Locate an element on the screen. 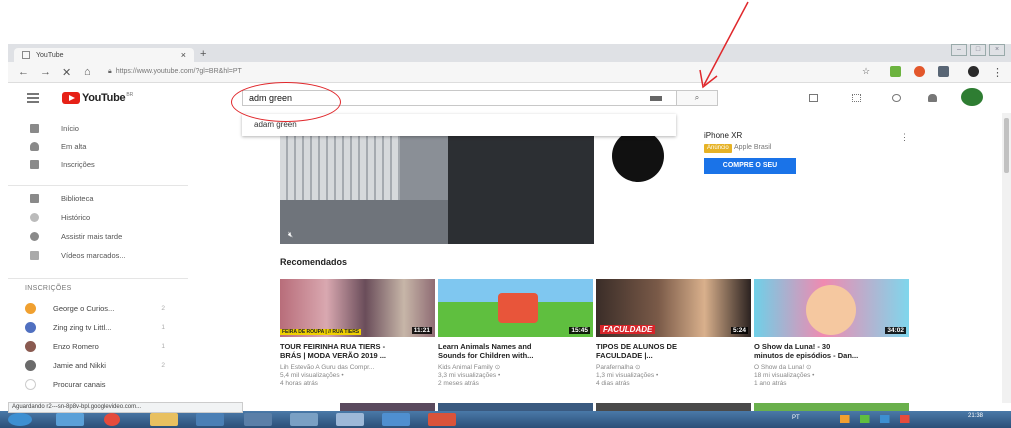 The height and width of the screenshot is (428, 1011). url-text: https://www.youtube.com/?gl=BR&hl=PT is located at coordinates (178, 71).